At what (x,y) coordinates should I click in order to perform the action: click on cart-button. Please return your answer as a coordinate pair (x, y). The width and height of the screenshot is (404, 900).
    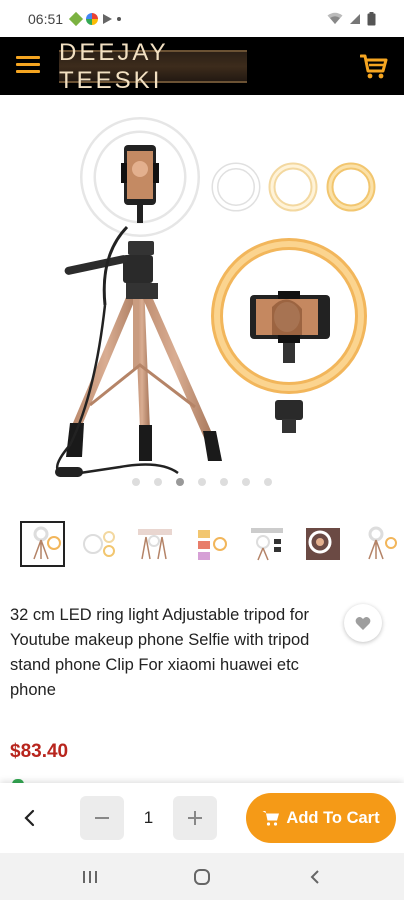
    Looking at the image, I should click on (373, 67).